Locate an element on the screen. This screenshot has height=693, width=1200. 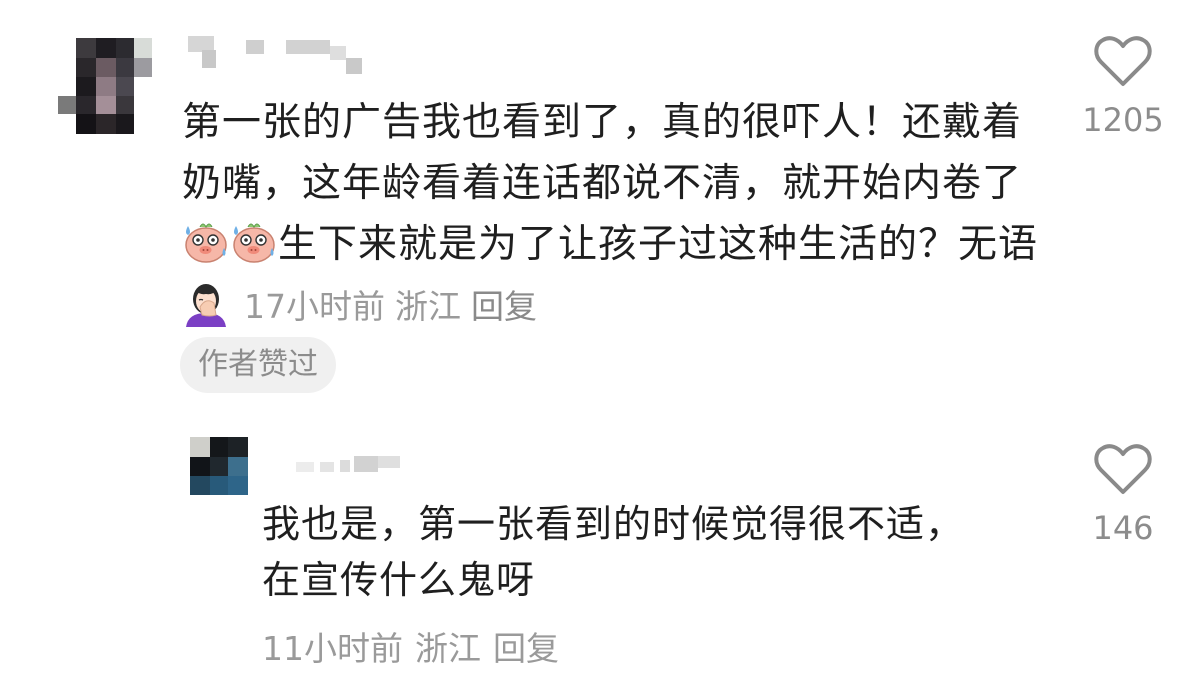
reply-like-group: 146 is located at coordinates (1123, 496).